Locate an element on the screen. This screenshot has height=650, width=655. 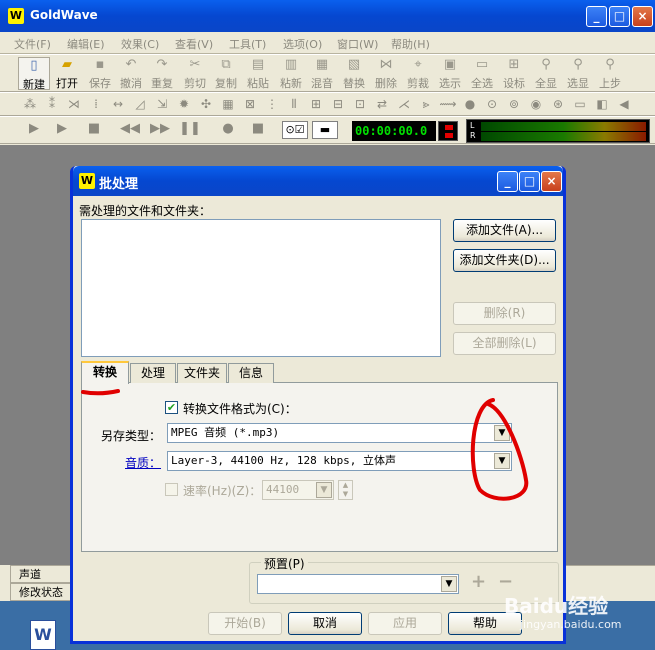
baidu-watermark: Baidu经验 jingyan.baidu.com is located at coordinates (575, 615).